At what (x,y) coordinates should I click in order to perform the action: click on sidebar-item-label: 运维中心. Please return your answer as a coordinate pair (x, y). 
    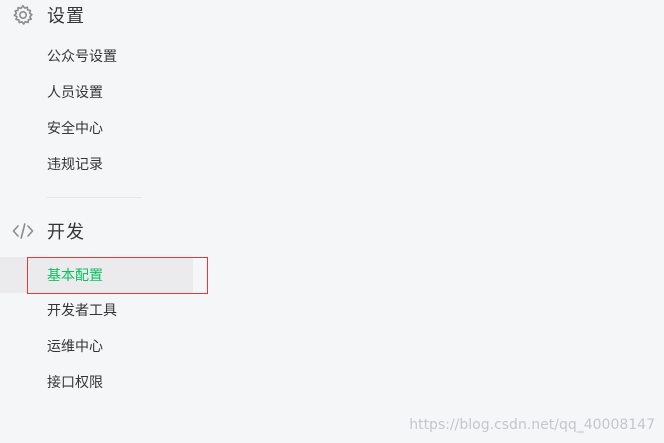
    Looking at the image, I should click on (75, 347).